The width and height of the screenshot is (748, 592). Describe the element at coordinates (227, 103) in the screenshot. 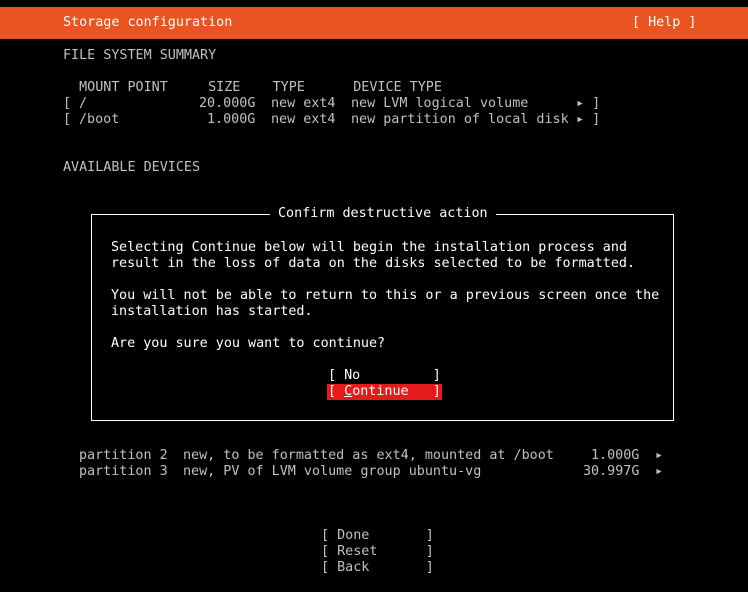

I see `row-size: 20.000G` at that location.